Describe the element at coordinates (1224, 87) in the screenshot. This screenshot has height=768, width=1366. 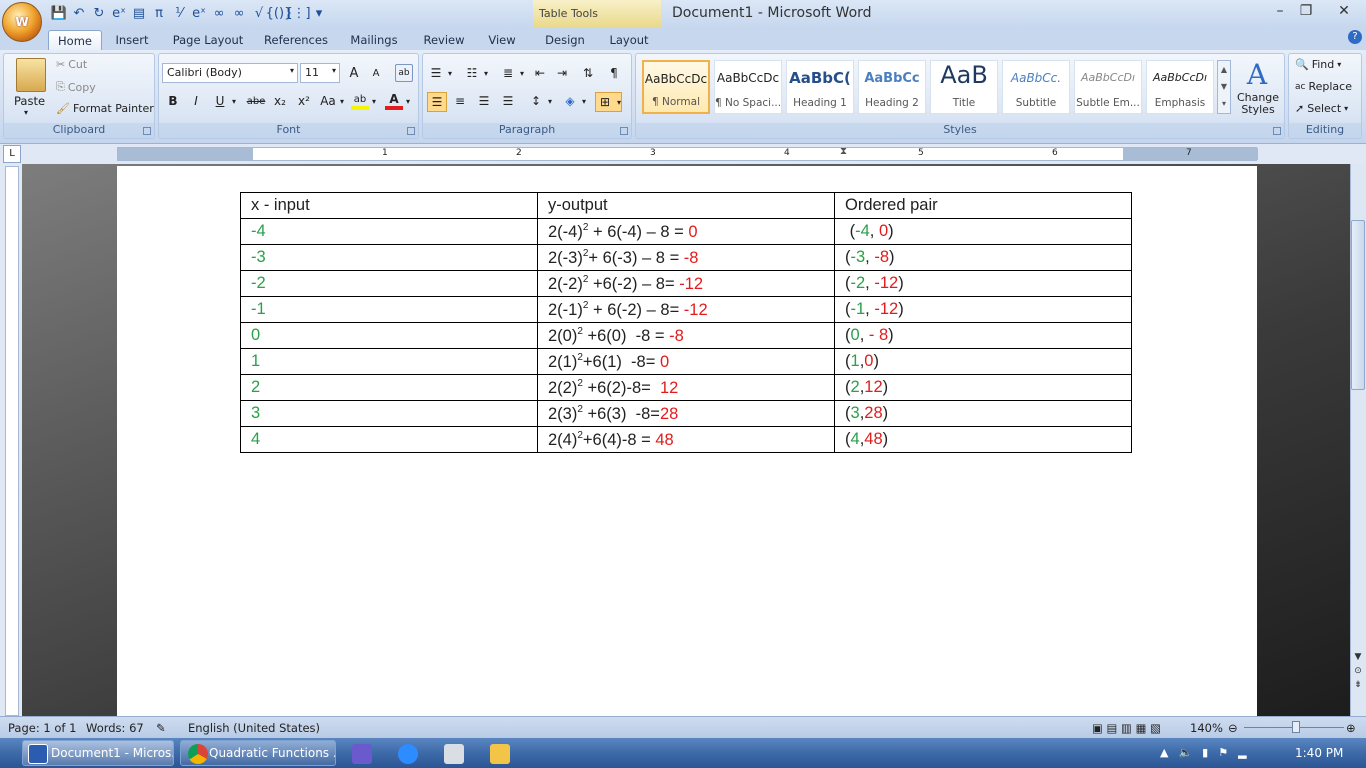
I see `styles-scroll: ▲ ▼ ▾` at that location.